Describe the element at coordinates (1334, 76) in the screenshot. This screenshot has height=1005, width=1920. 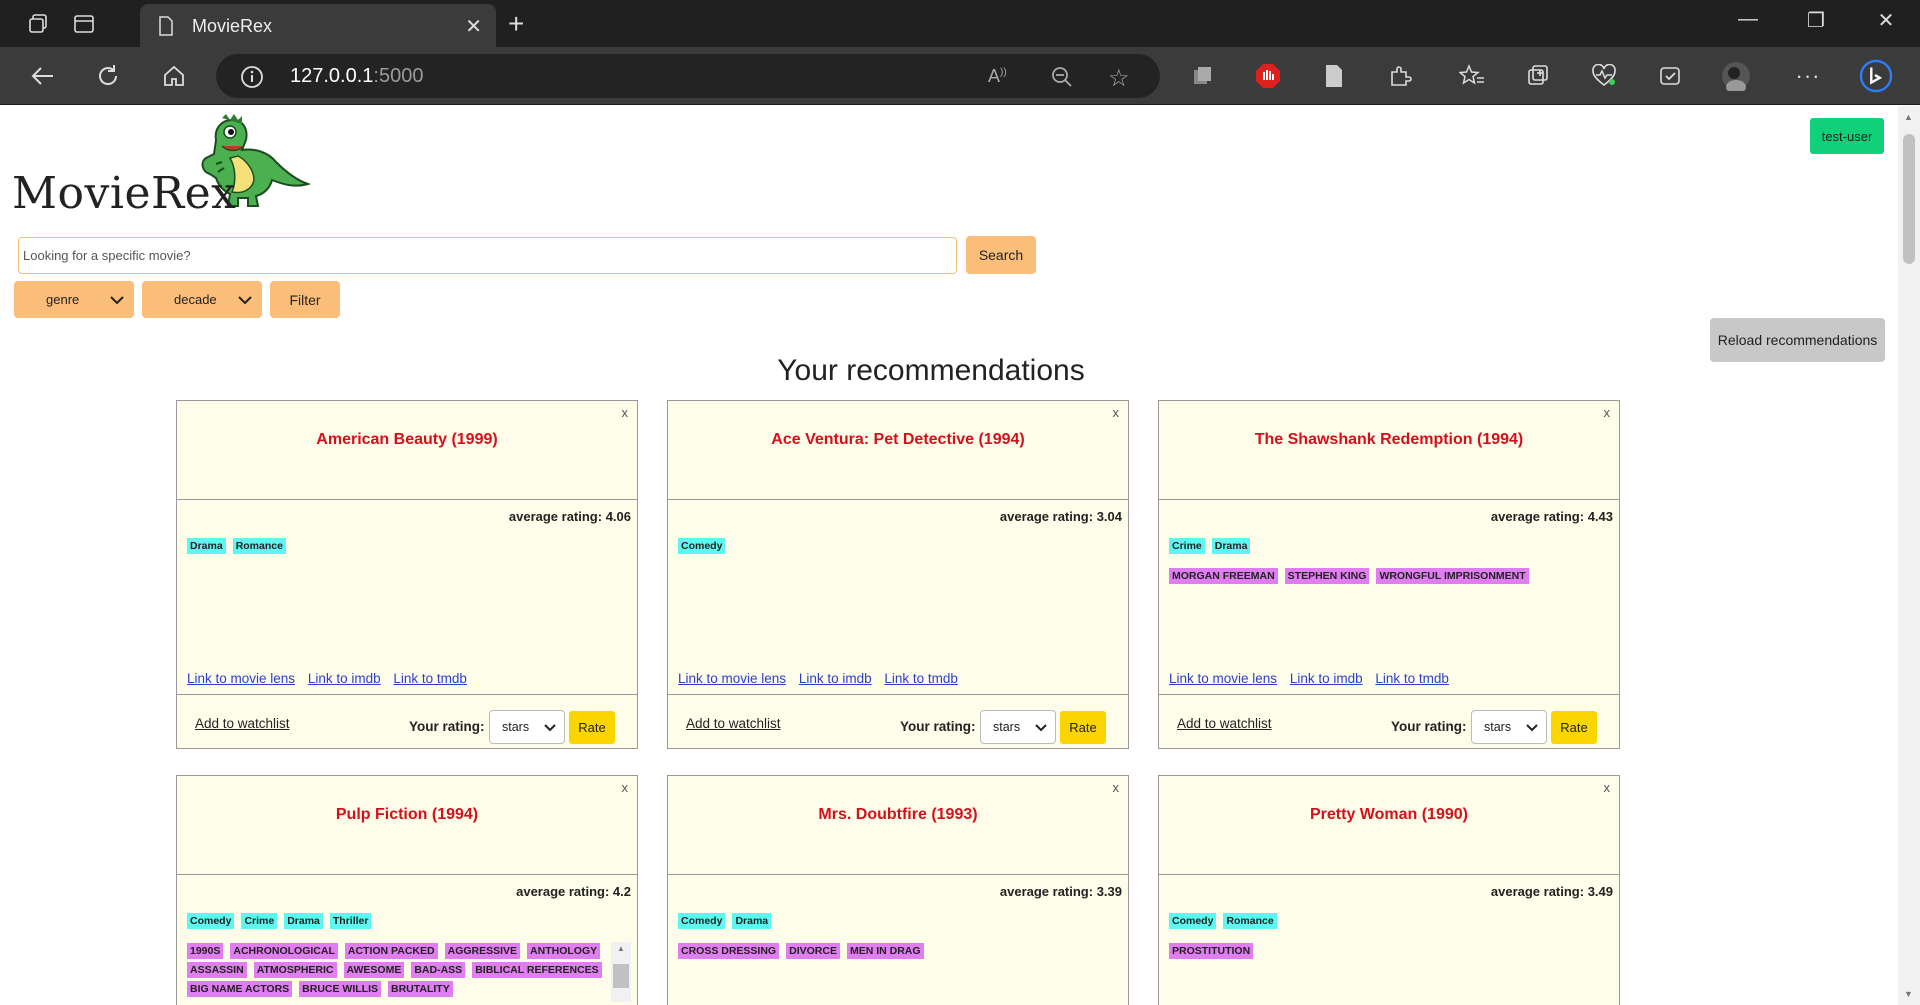
I see `document-icon` at that location.